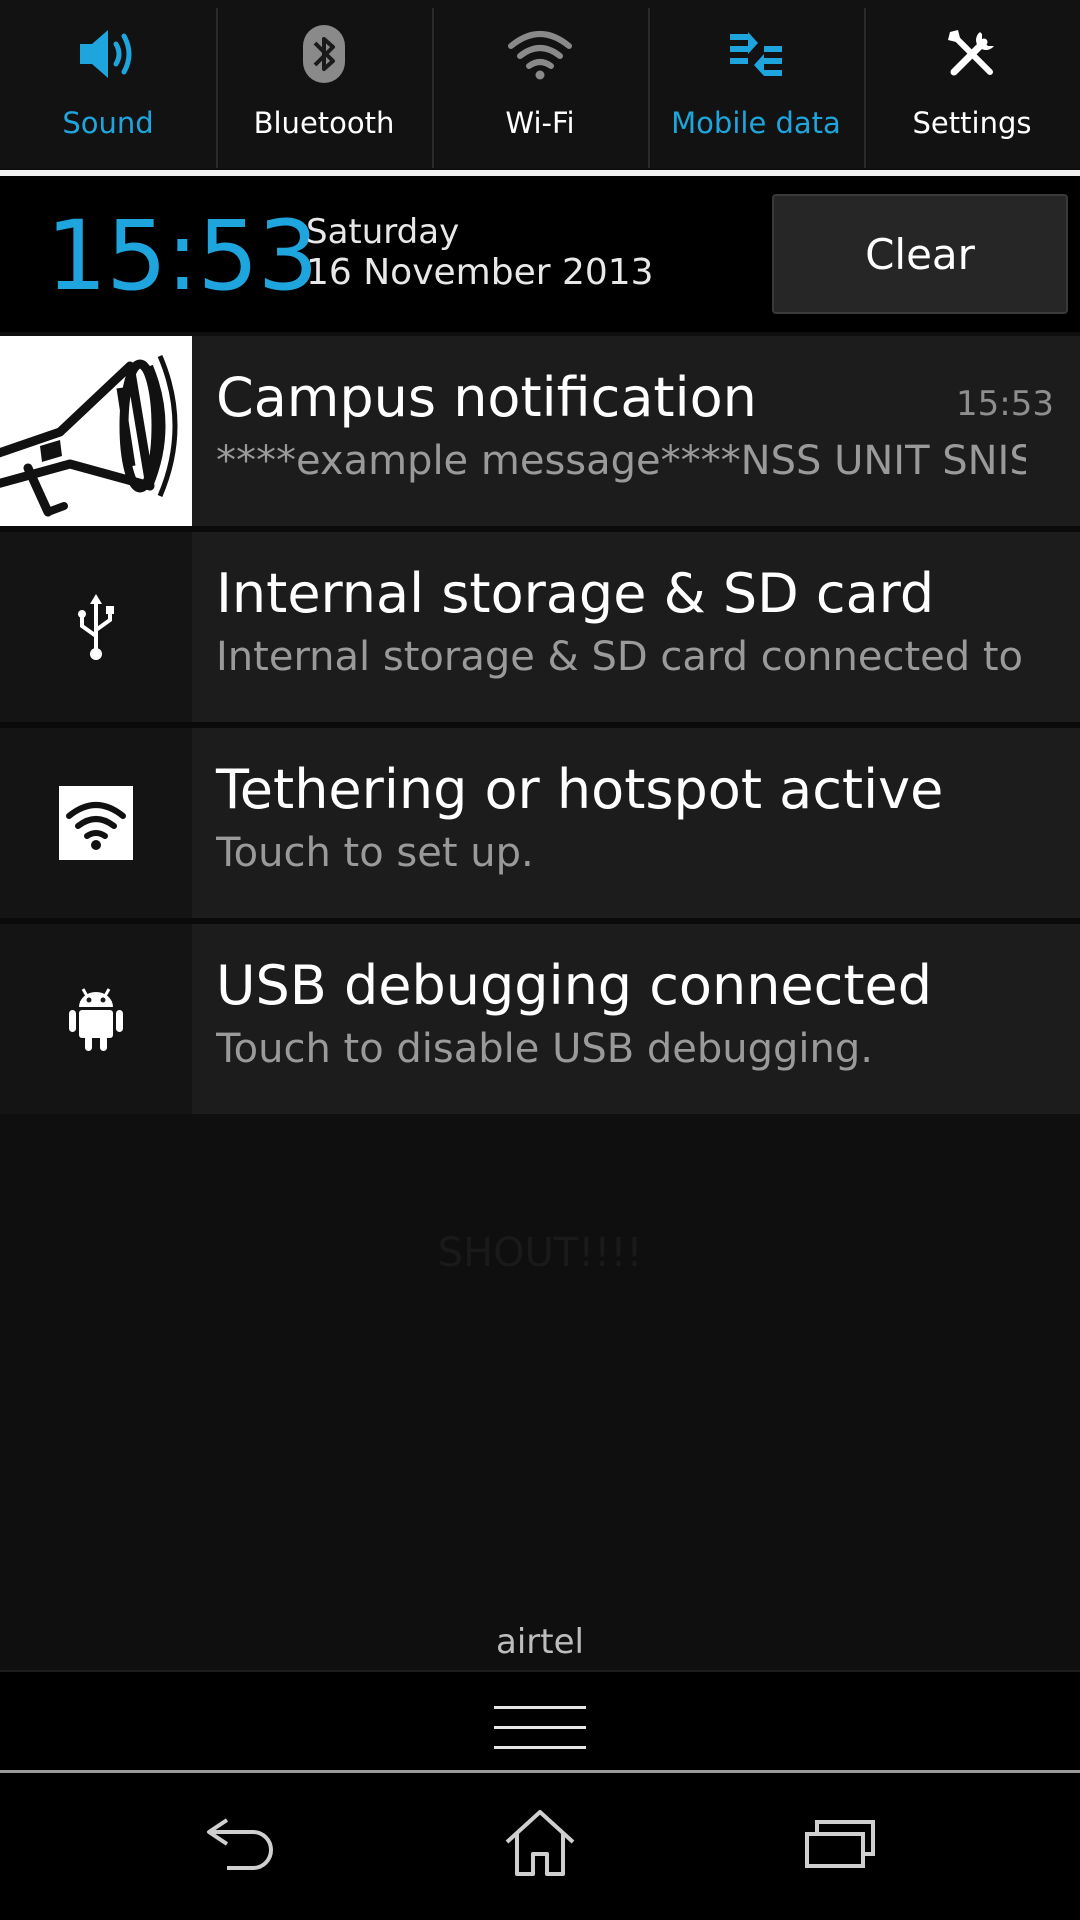 Image resolution: width=1080 pixels, height=1920 pixels. Describe the element at coordinates (621, 461) in the screenshot. I see `notification-text: ****example message****NSS UNIT SNIST` at that location.